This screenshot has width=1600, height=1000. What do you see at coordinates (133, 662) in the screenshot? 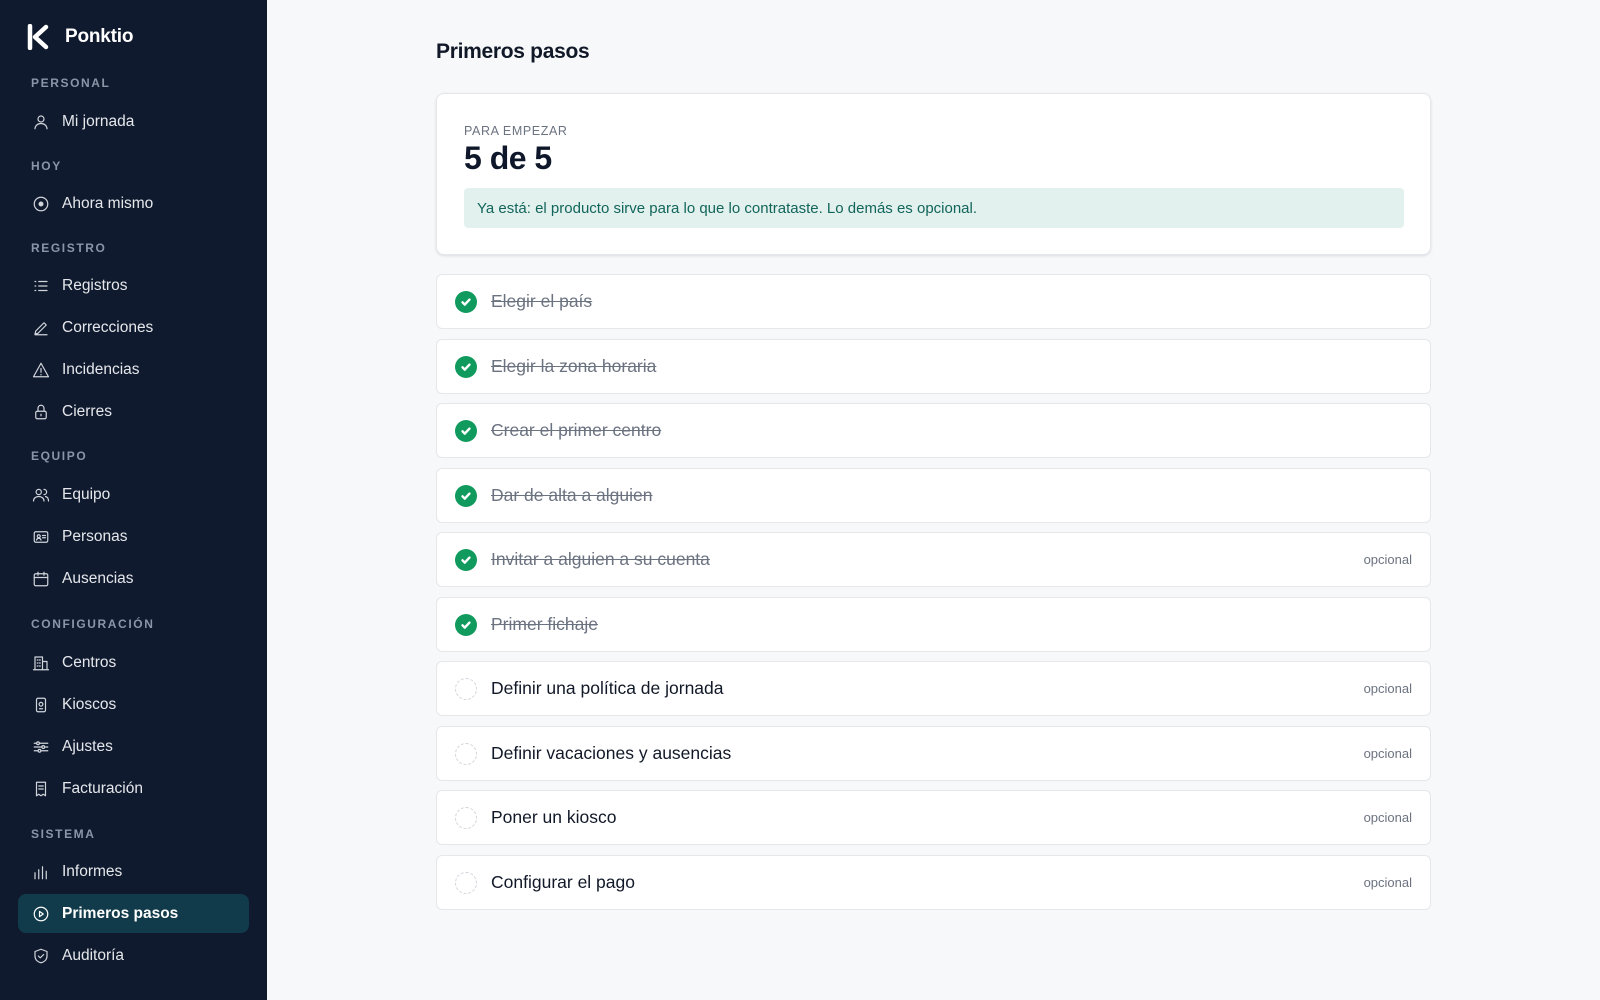
I see `sidebar-item-centros: Centros` at bounding box center [133, 662].